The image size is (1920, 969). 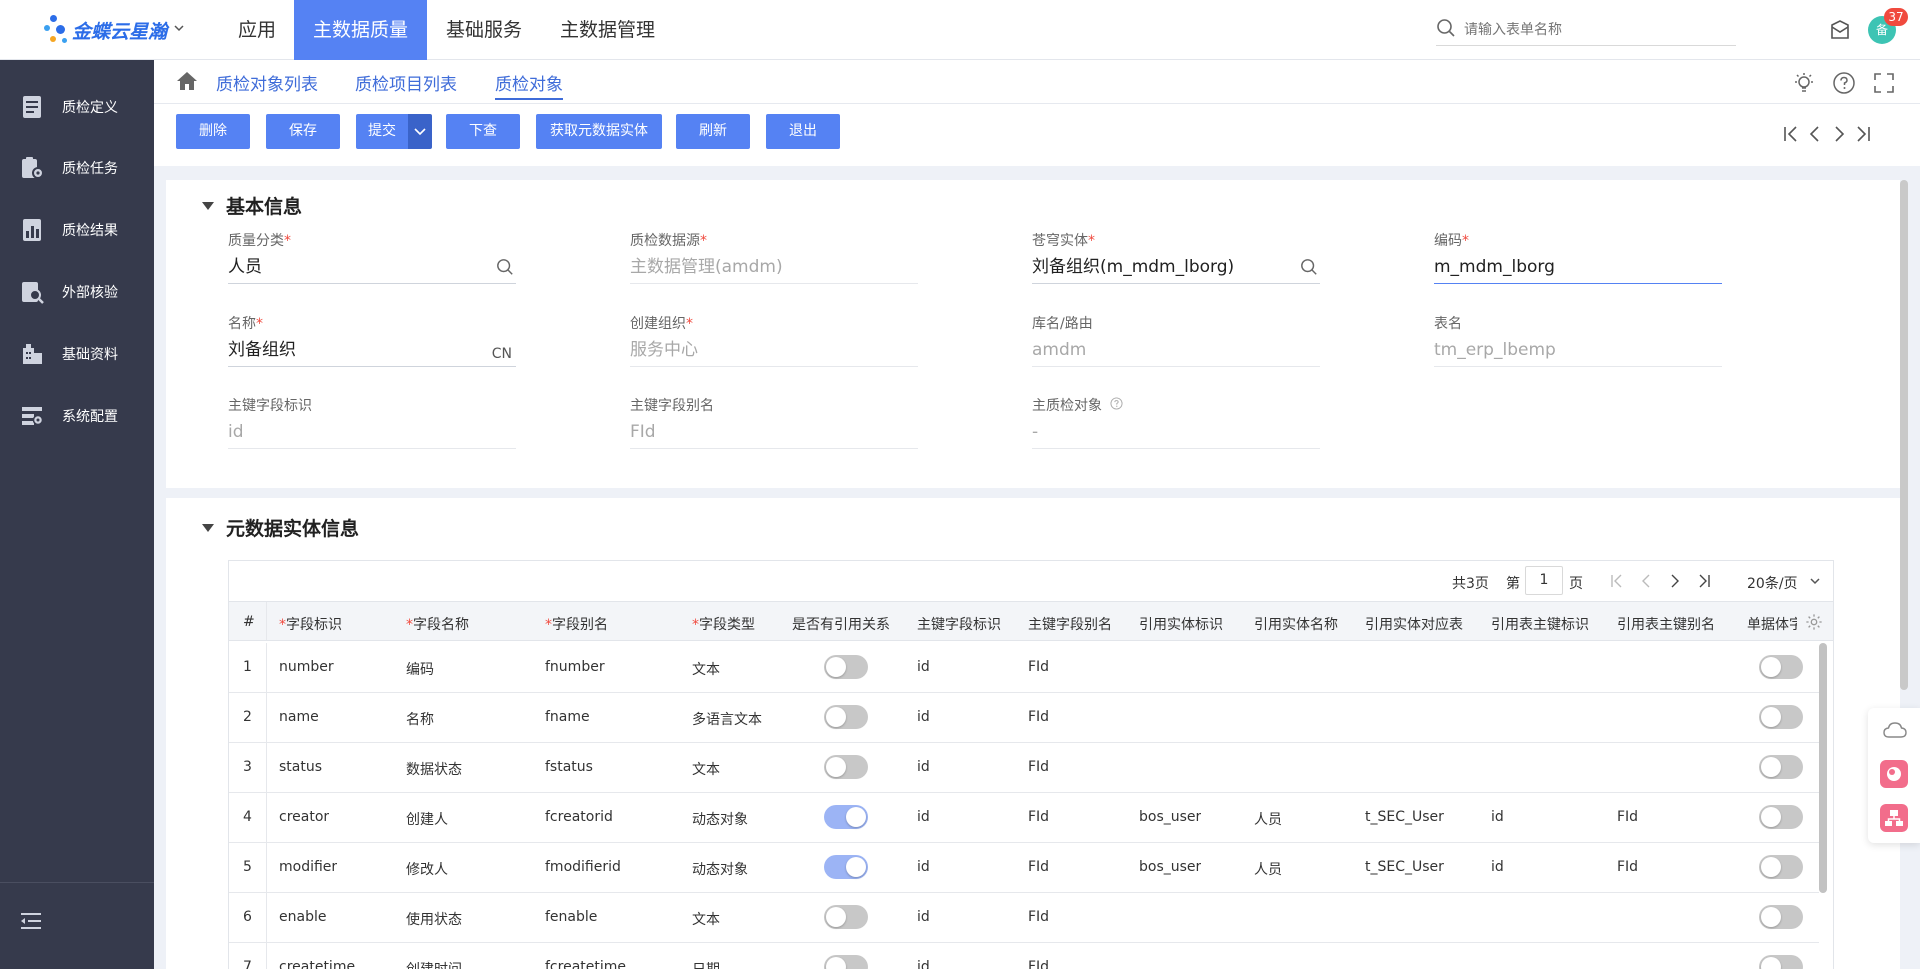 I want to click on column-header: 单据体字, so click(x=1772, y=624).